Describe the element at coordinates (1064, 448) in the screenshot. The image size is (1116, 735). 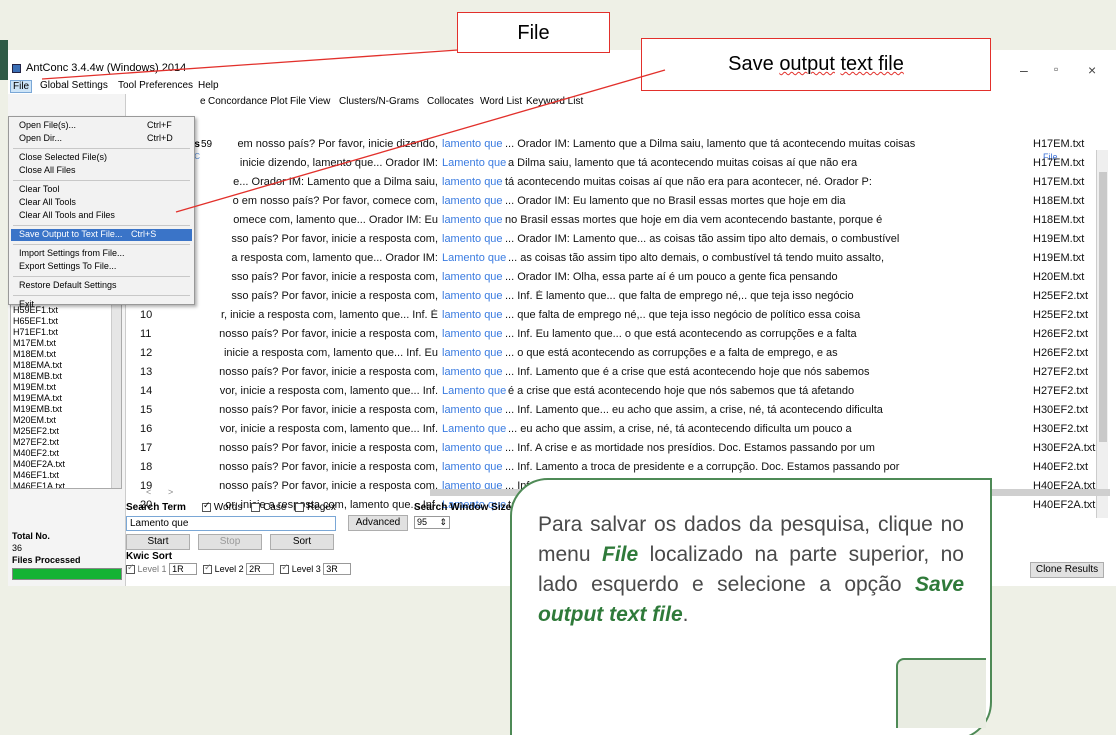
I see `row-file-name: H30EF2A.txt` at that location.